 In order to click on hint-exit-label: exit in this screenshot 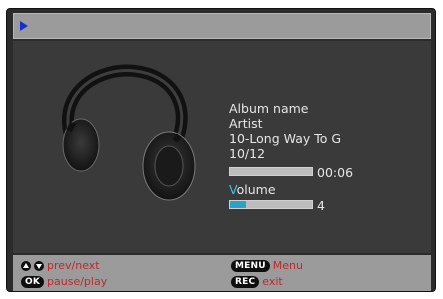, I will do `click(272, 281)`.